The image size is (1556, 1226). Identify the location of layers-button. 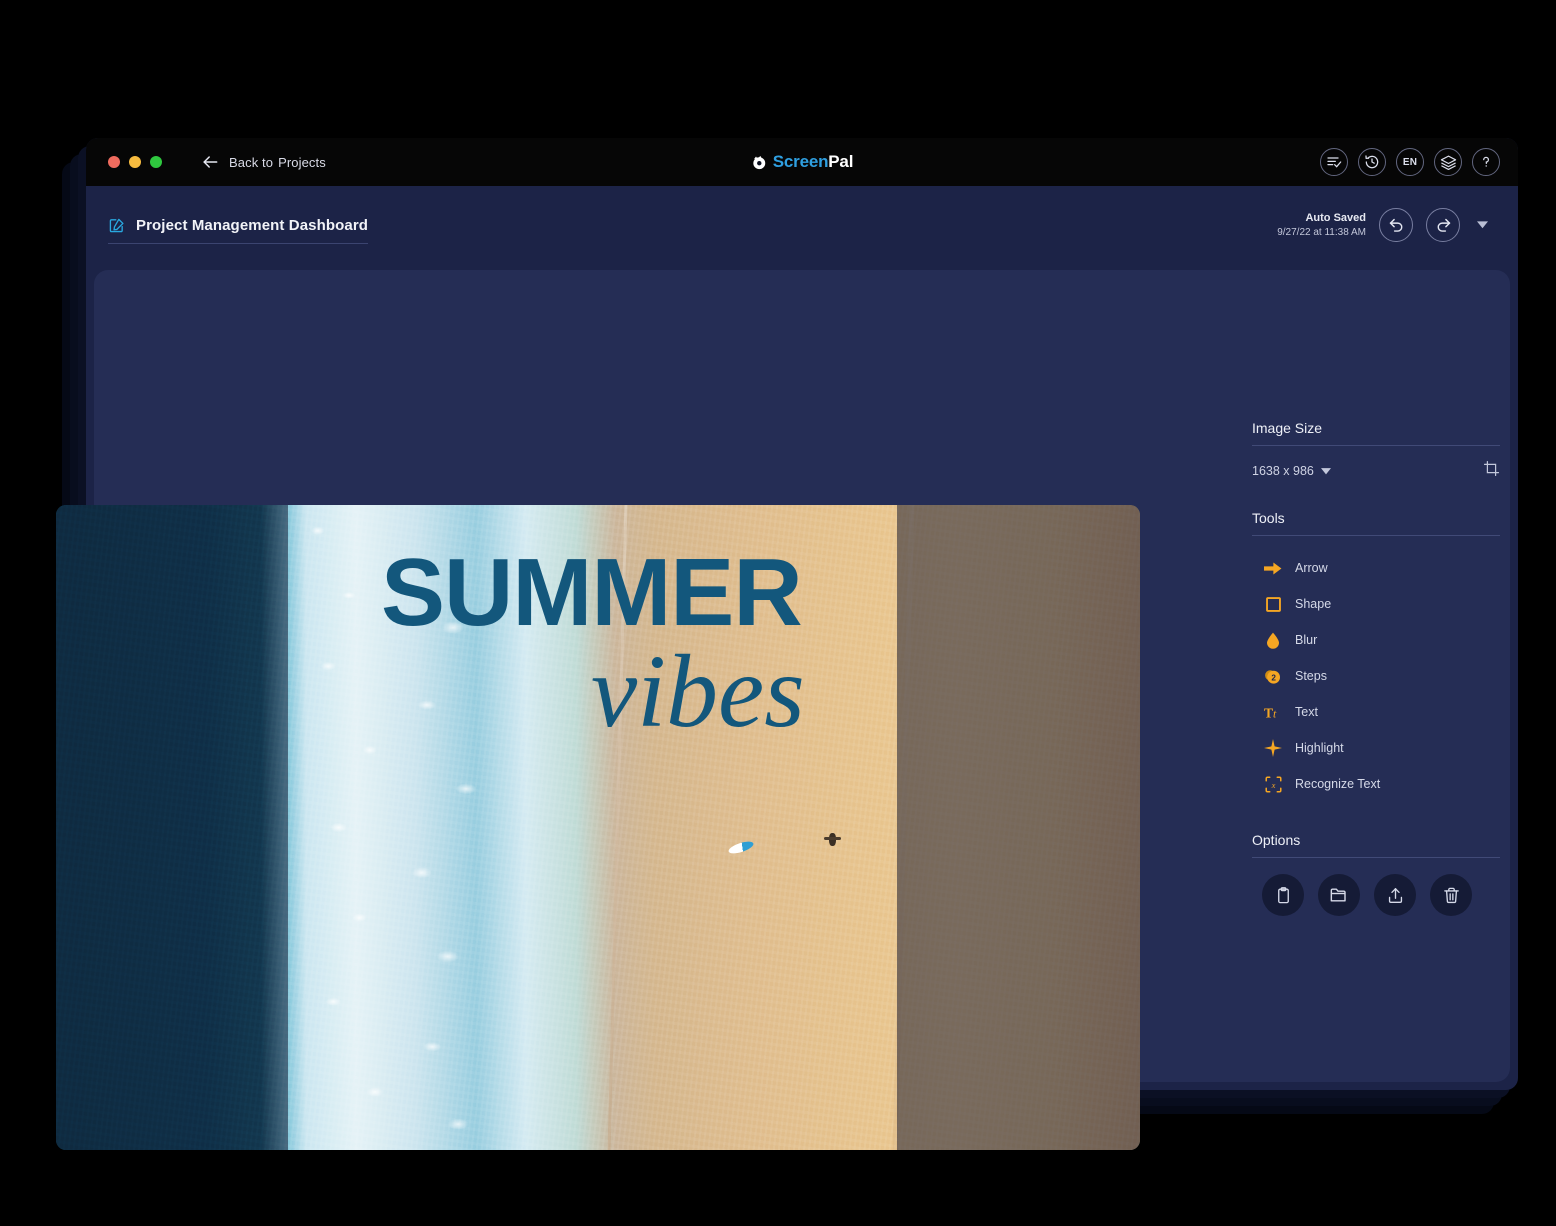
(1448, 162).